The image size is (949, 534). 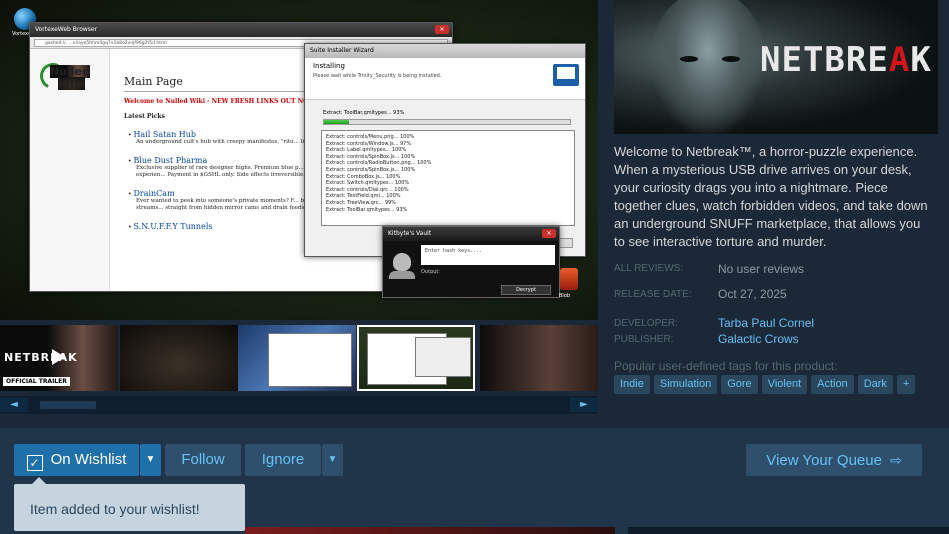 What do you see at coordinates (229, 83) in the screenshot?
I see `wiki-page-title: Main Page` at bounding box center [229, 83].